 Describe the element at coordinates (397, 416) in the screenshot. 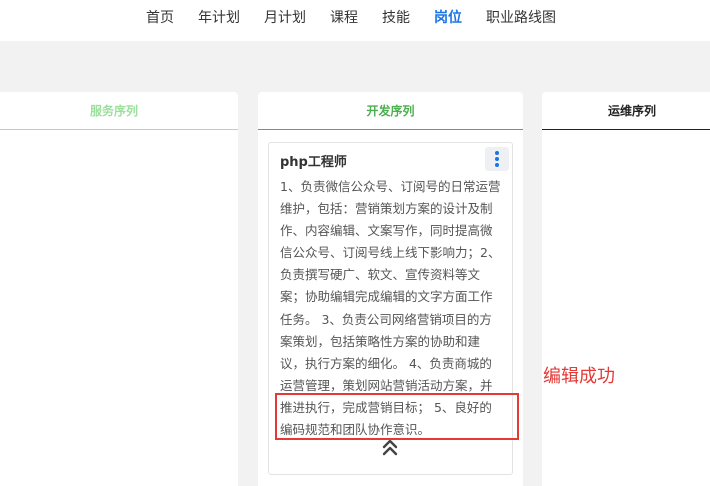

I see `highlight-box` at that location.